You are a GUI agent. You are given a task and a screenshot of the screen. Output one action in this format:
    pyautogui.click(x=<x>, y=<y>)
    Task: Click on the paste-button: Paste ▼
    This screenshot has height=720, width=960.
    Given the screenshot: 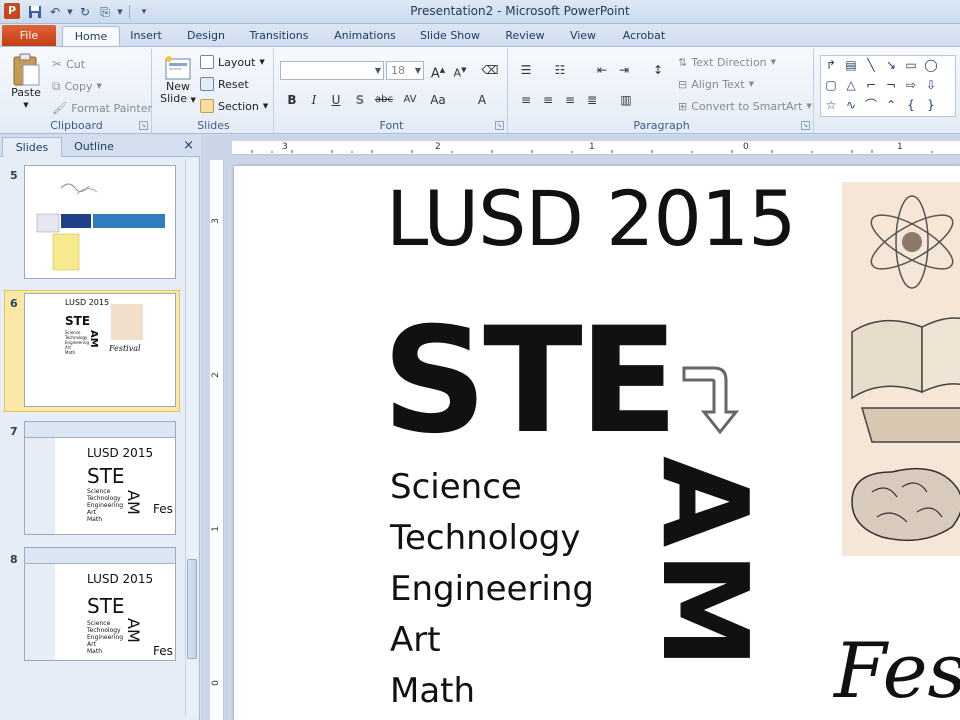 What is the action you would take?
    pyautogui.click(x=26, y=82)
    